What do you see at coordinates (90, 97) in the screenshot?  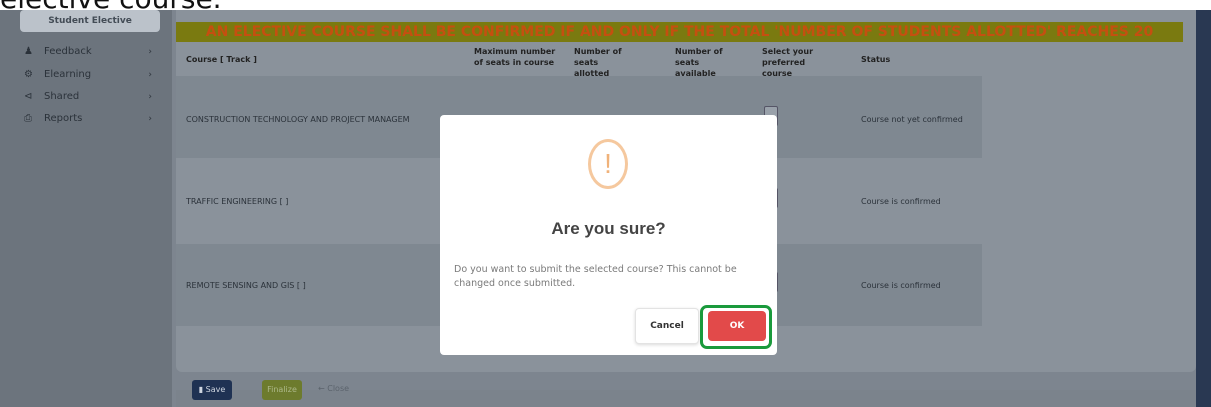 I see `sidebar-item-shared: ⊲ Shared ›` at bounding box center [90, 97].